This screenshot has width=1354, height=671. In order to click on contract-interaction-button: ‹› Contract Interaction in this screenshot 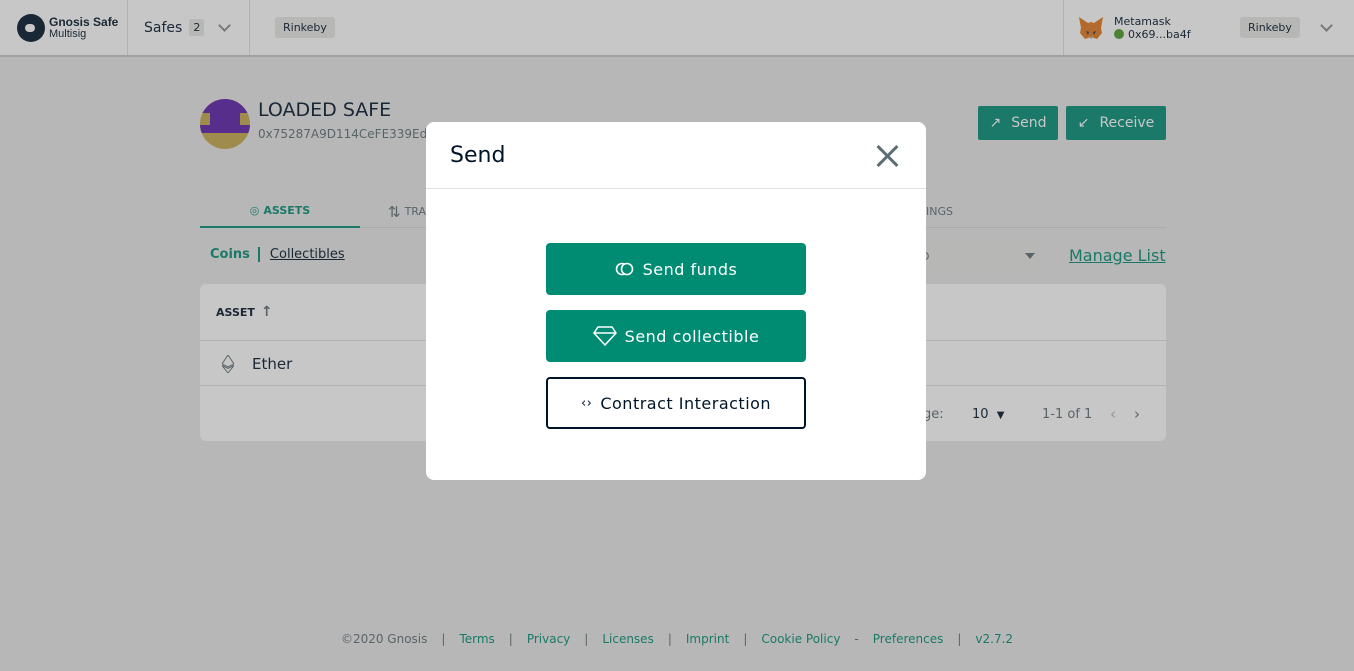, I will do `click(676, 403)`.